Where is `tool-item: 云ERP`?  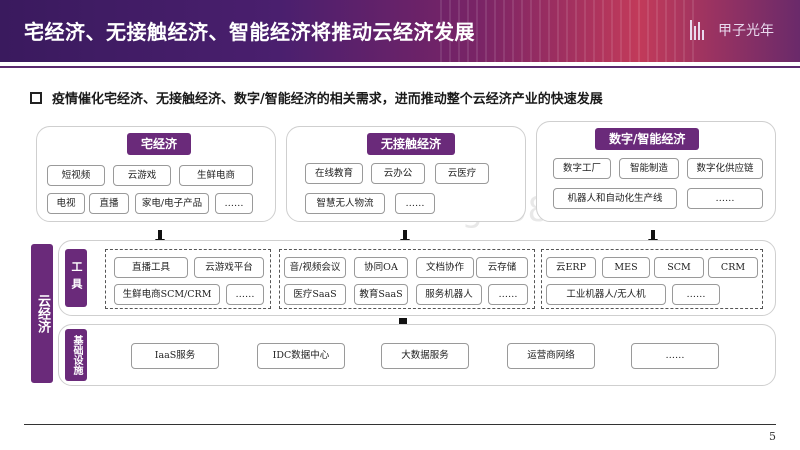
tool-item: 云ERP is located at coordinates (571, 267).